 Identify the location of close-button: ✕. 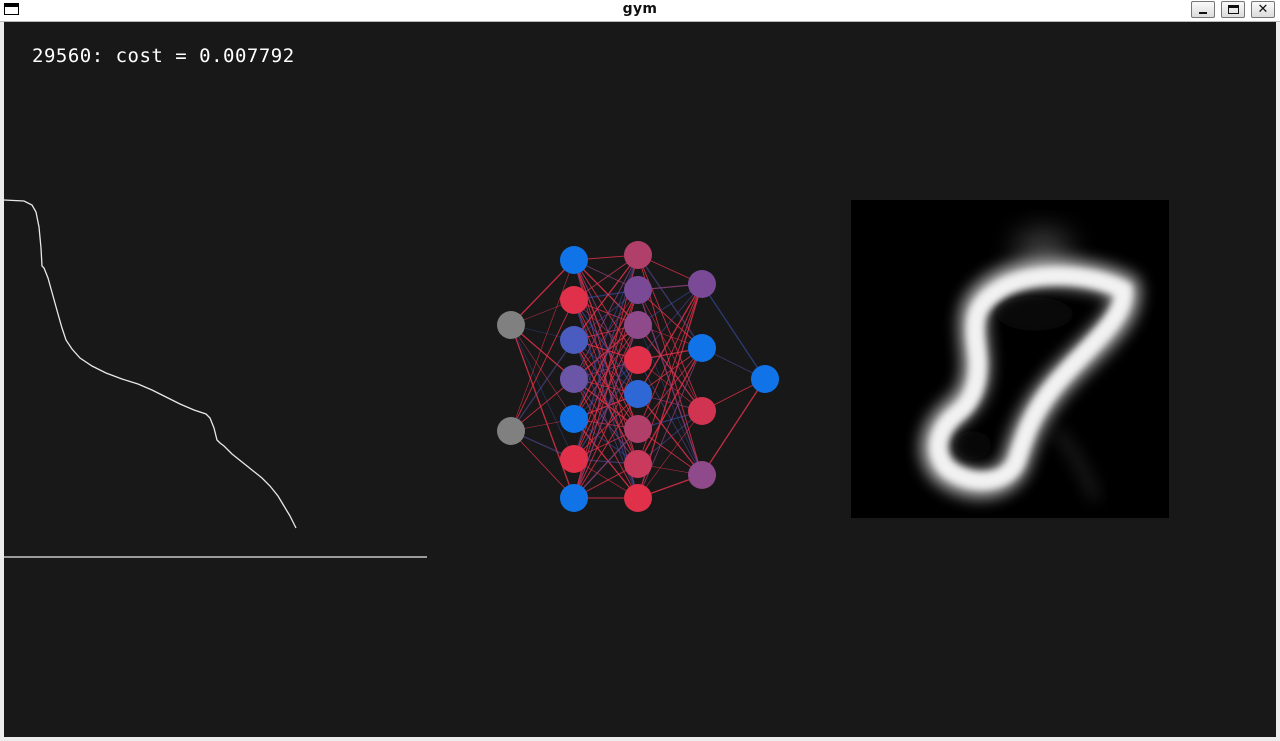
(1263, 9).